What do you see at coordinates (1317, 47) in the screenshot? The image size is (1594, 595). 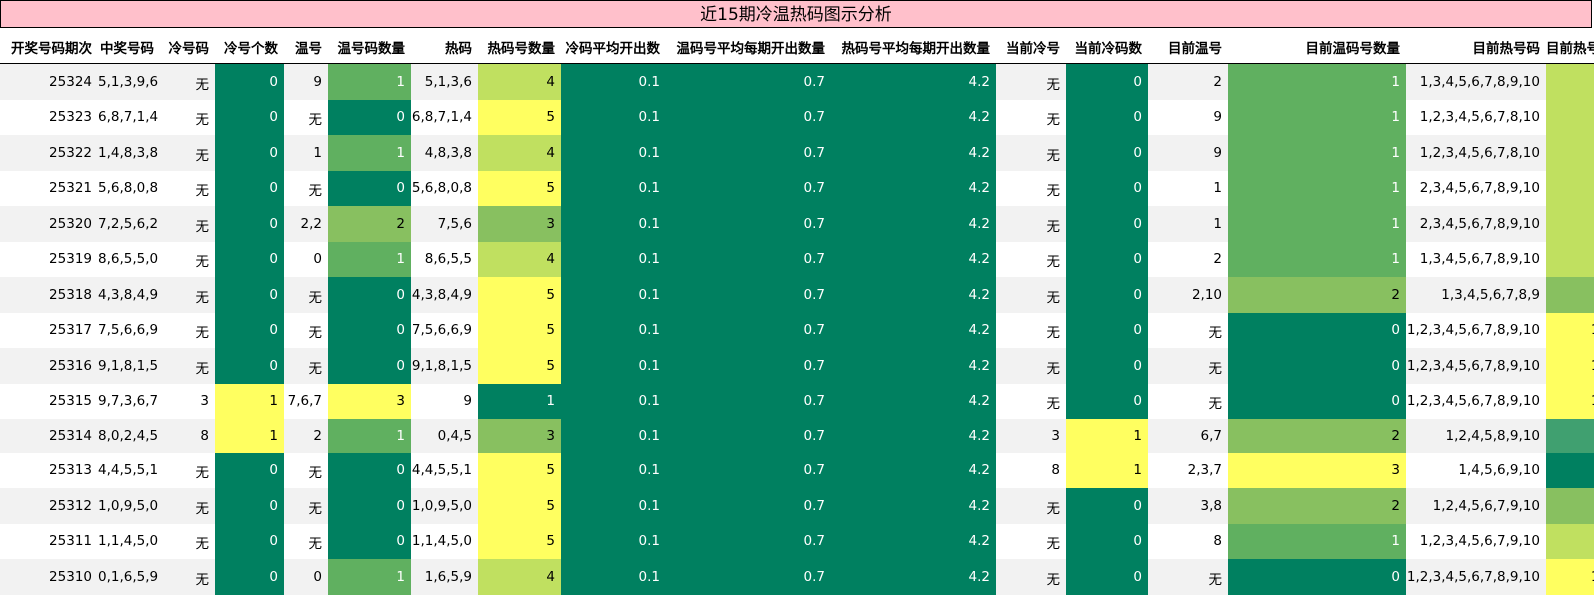 I see `column-header: 目前温码号数量` at bounding box center [1317, 47].